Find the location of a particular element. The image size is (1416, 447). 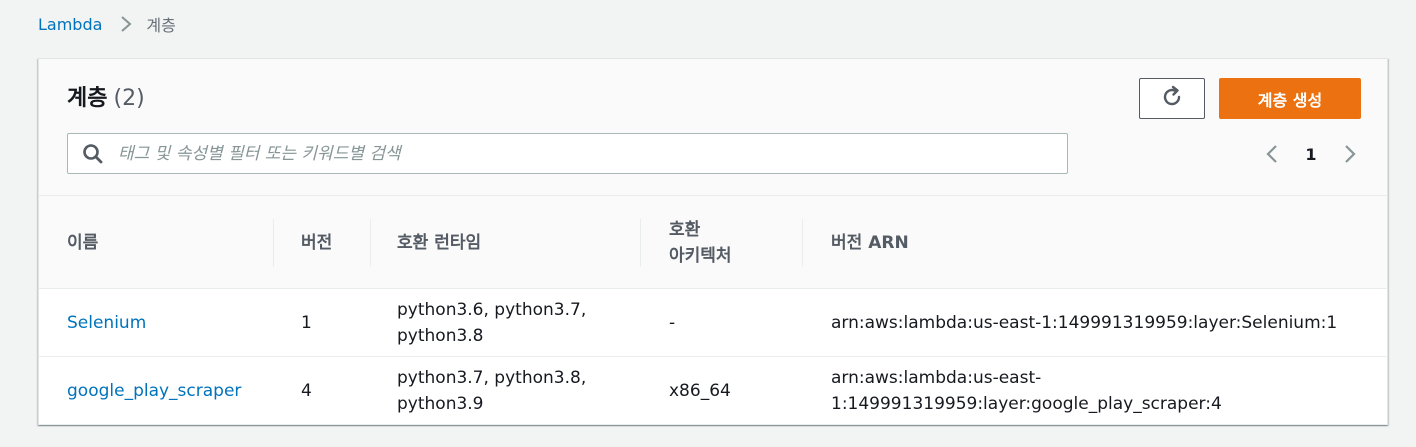

layer-version: 1 is located at coordinates (306, 323).